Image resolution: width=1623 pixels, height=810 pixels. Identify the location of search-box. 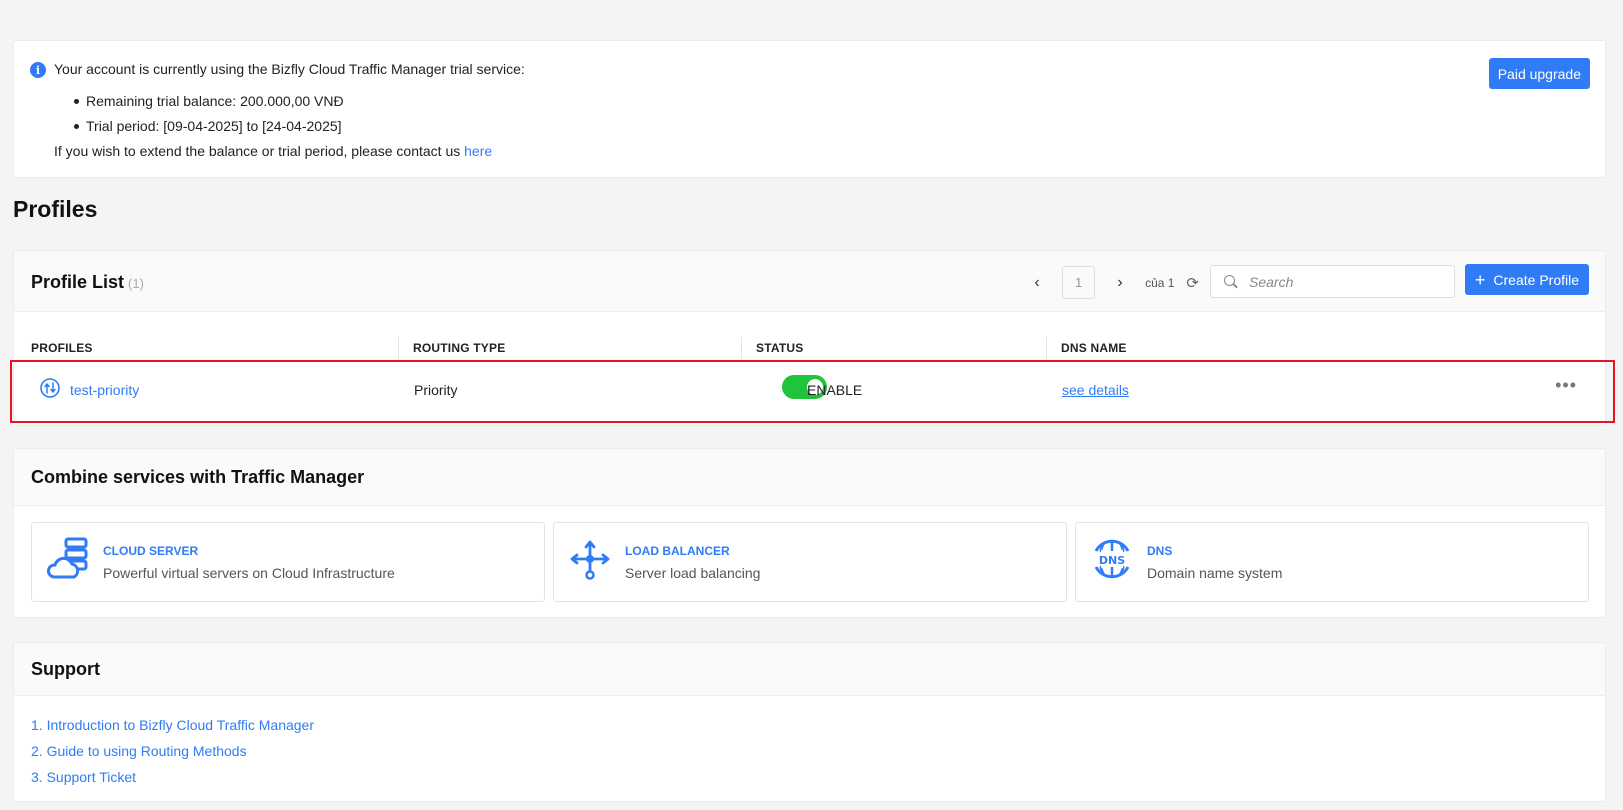
(1332, 281).